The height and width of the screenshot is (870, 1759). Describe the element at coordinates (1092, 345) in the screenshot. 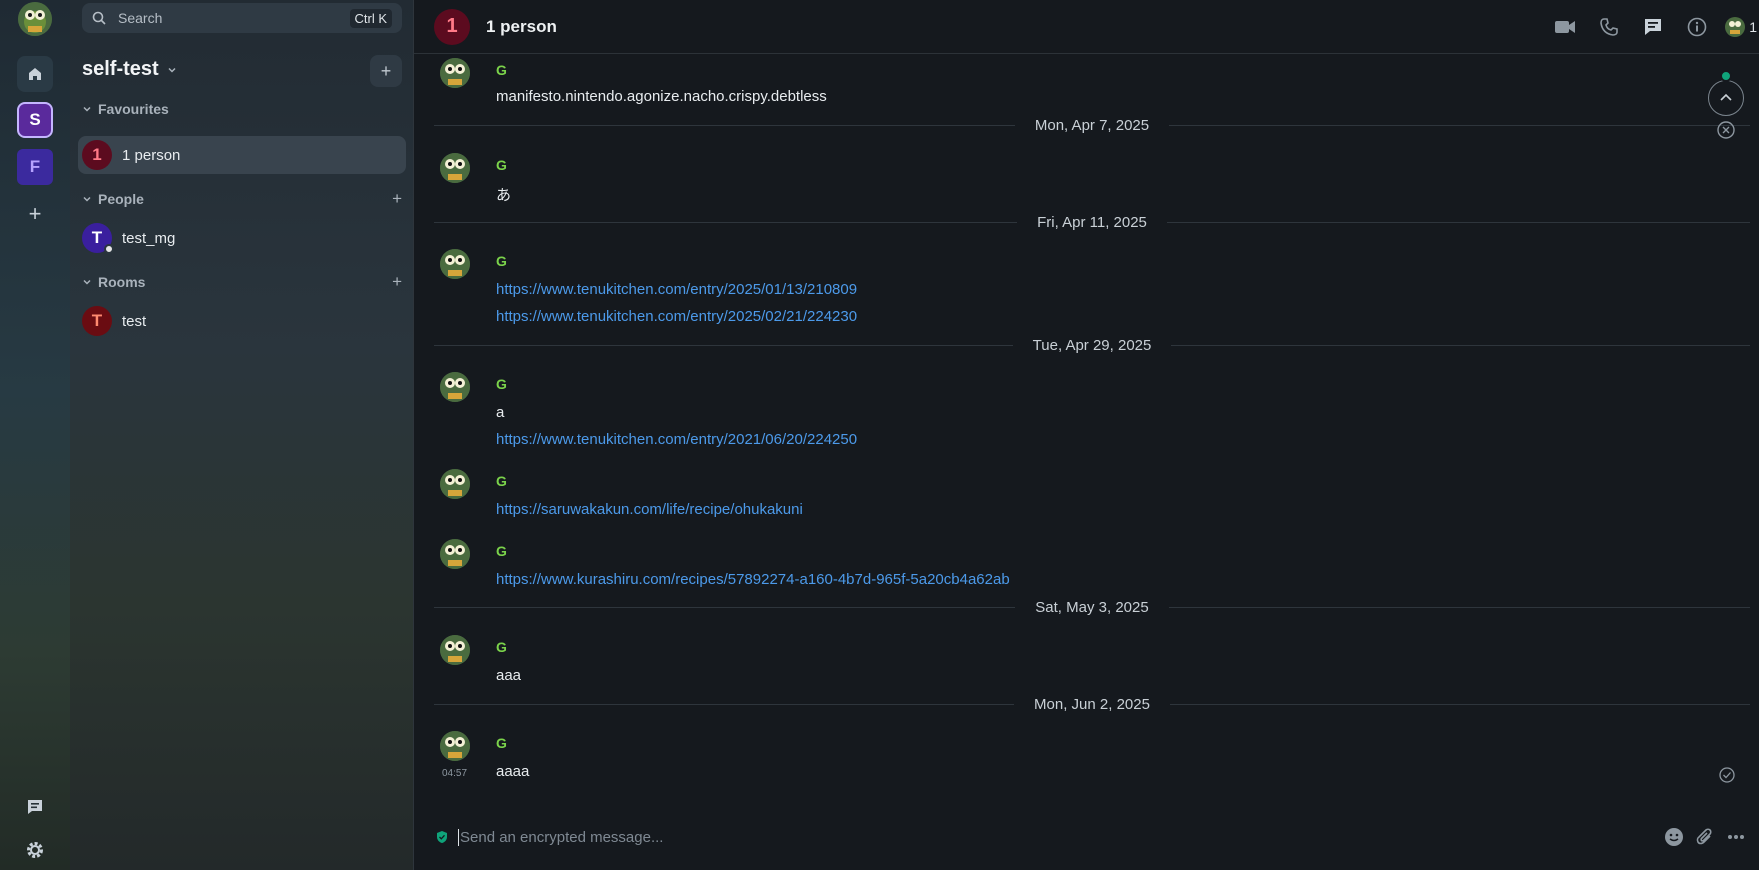

I see `date-label: Tue, Apr 29, 2025` at that location.